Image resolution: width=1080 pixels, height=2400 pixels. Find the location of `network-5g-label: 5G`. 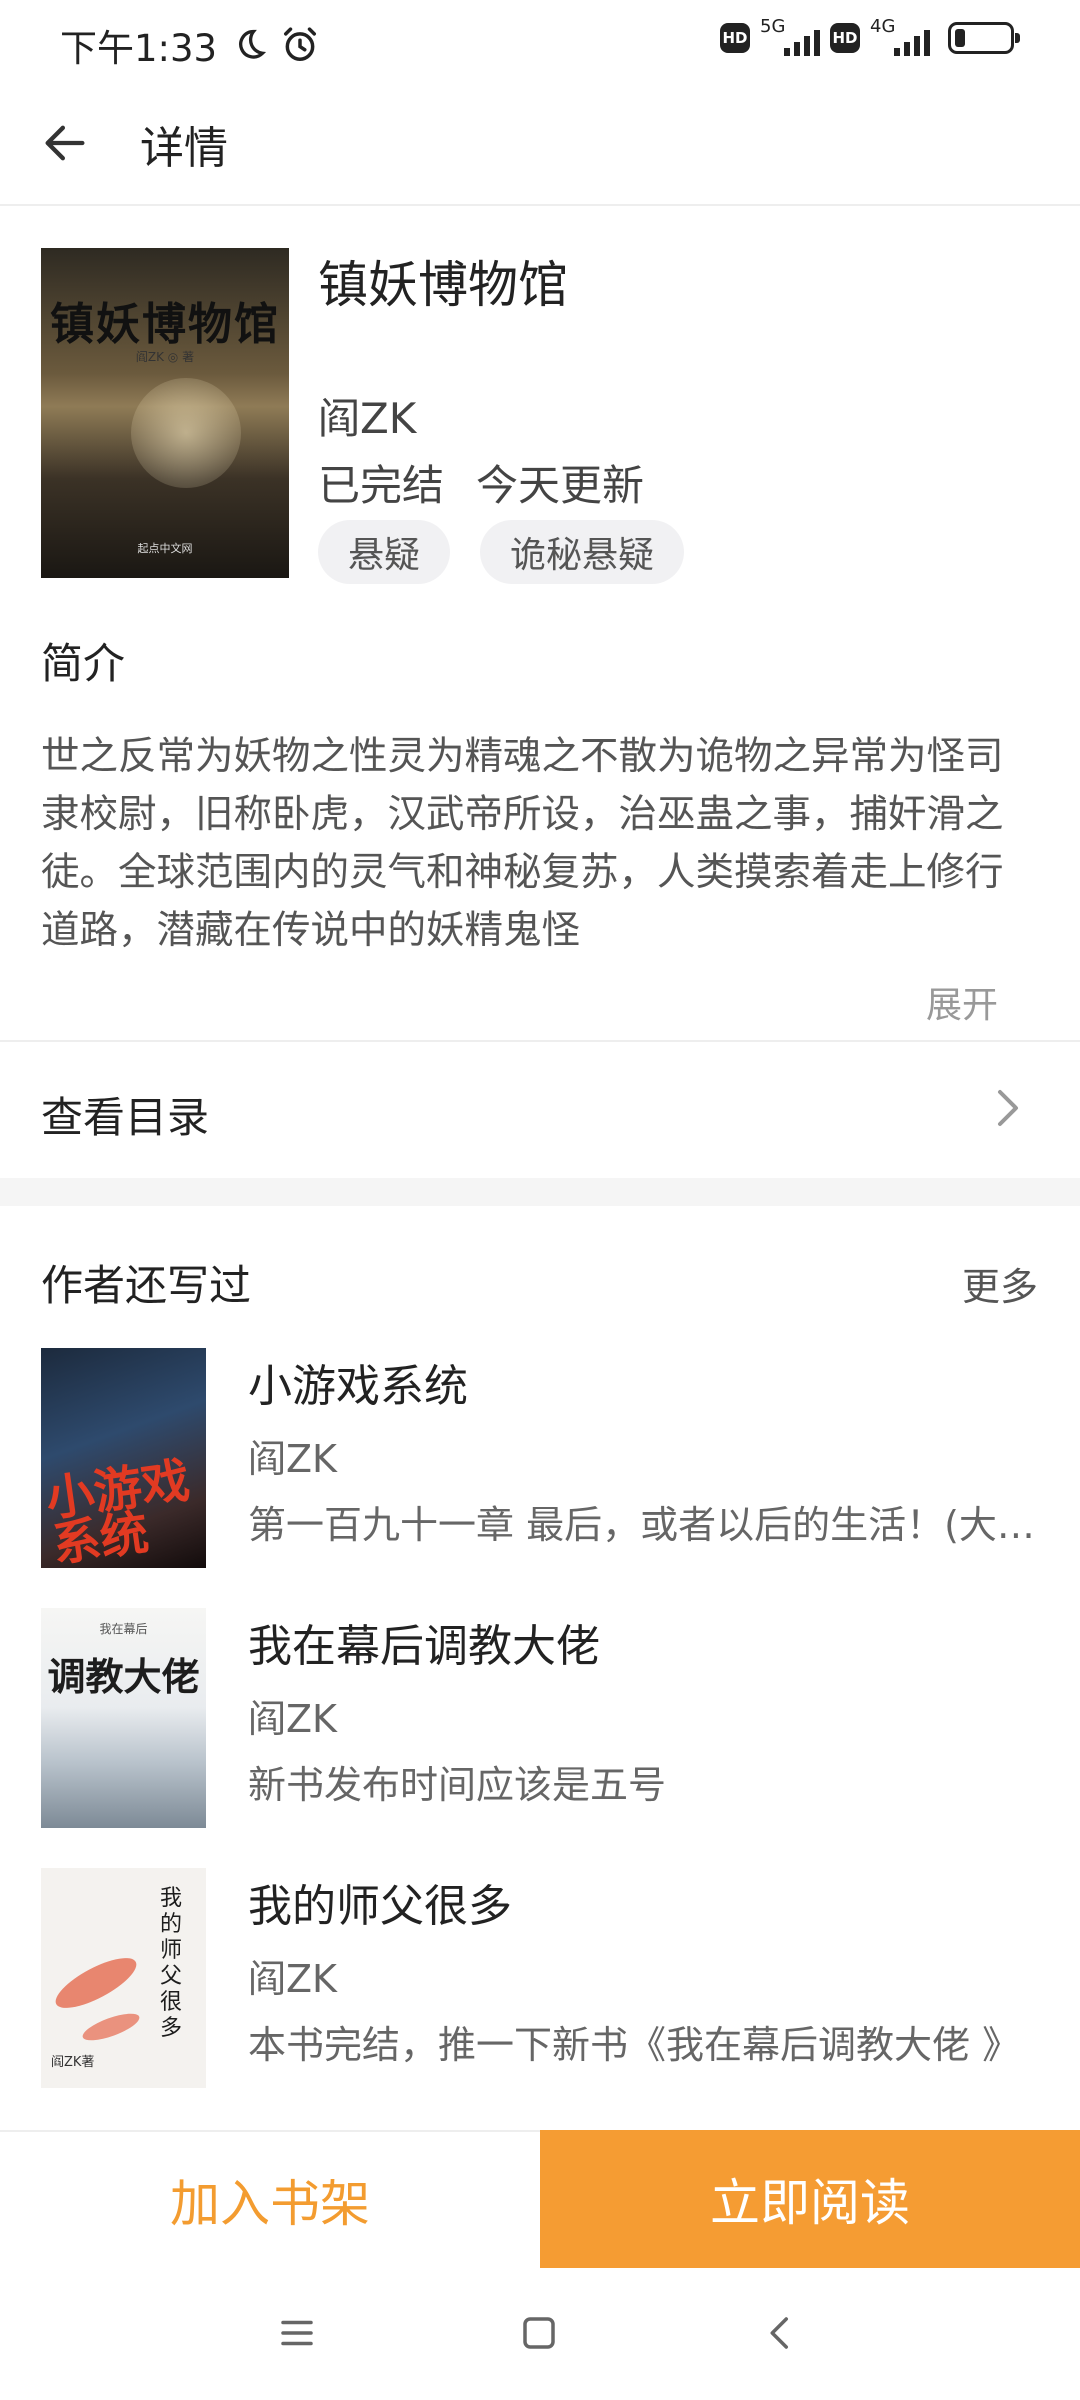

network-5g-label: 5G is located at coordinates (773, 26).